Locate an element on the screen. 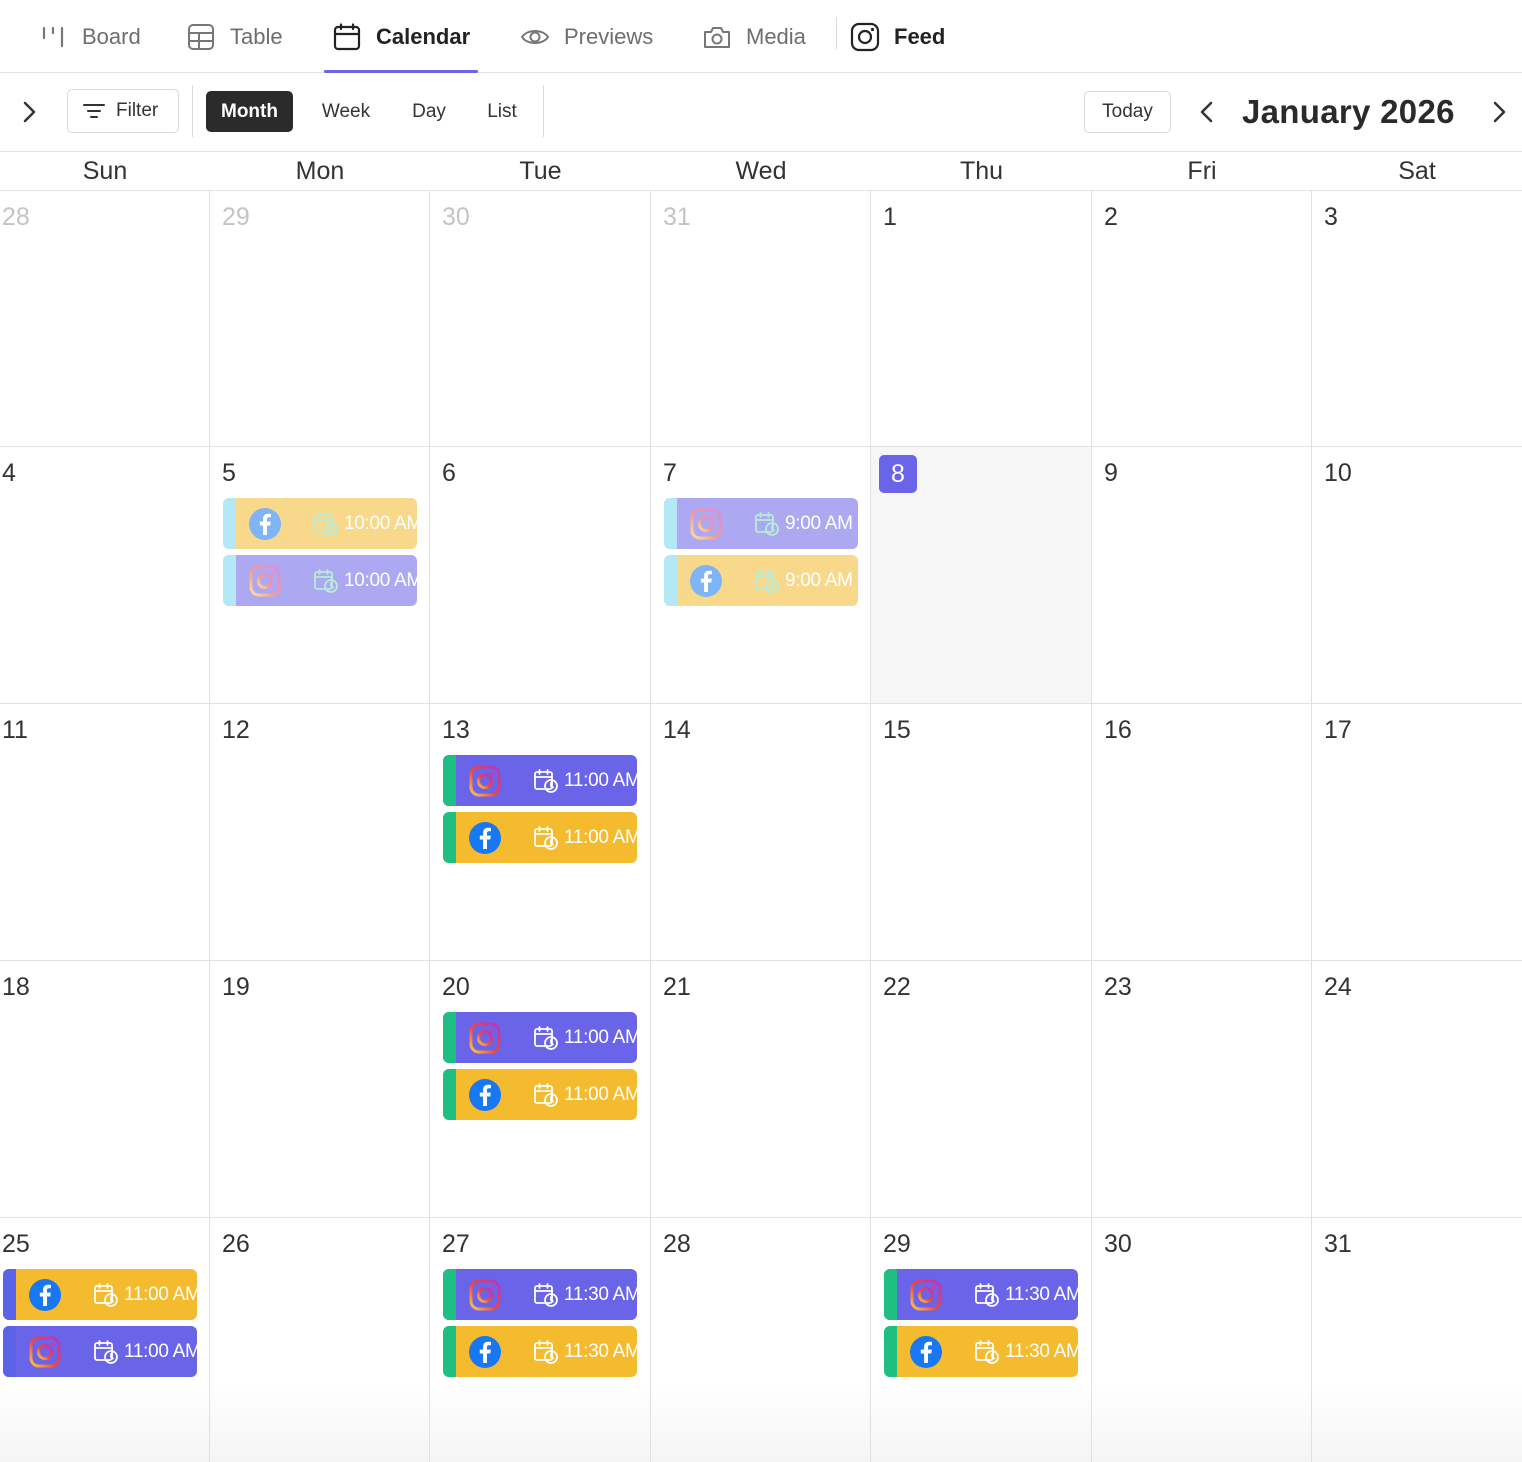 The height and width of the screenshot is (1462, 1522). tab-calendar: Calendar is located at coordinates (401, 36).